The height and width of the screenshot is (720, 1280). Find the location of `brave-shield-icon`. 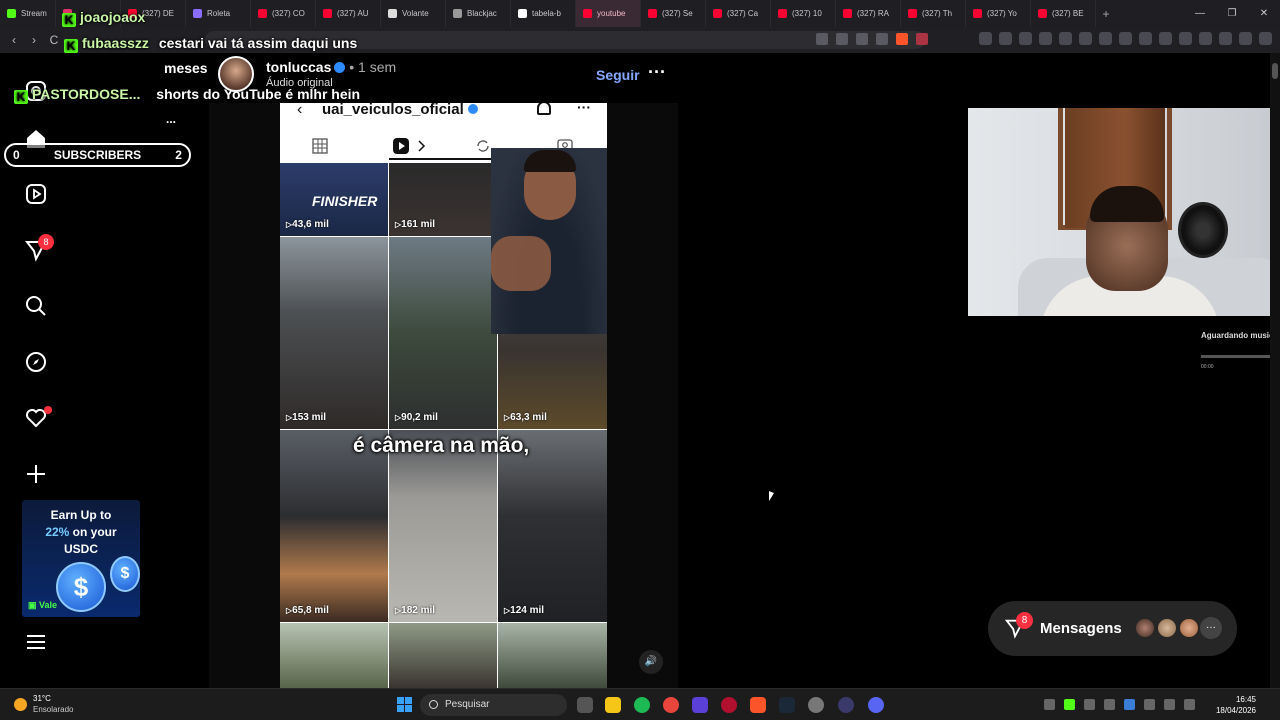

brave-shield-icon is located at coordinates (902, 39).